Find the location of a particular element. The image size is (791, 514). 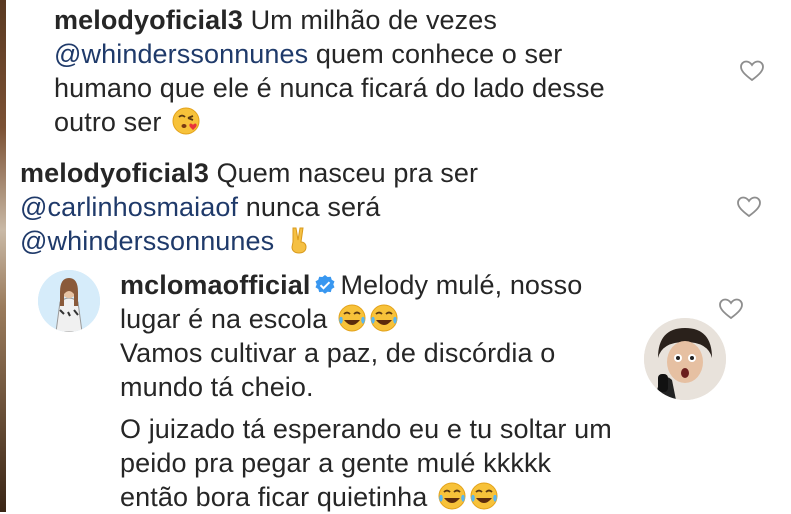

avatar is located at coordinates (69, 301).